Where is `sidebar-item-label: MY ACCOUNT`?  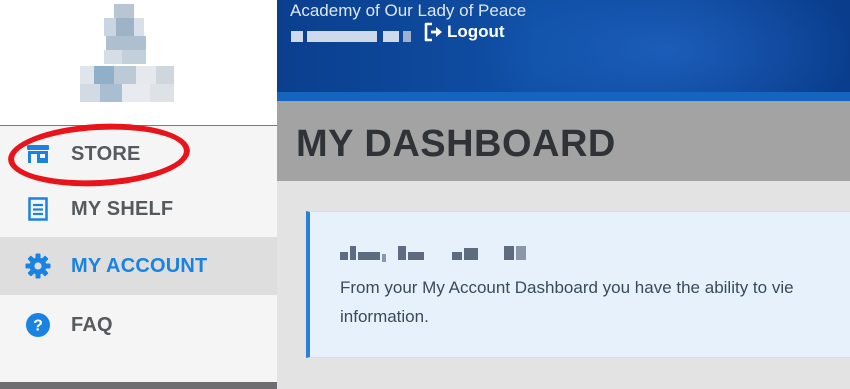
sidebar-item-label: MY ACCOUNT is located at coordinates (139, 265).